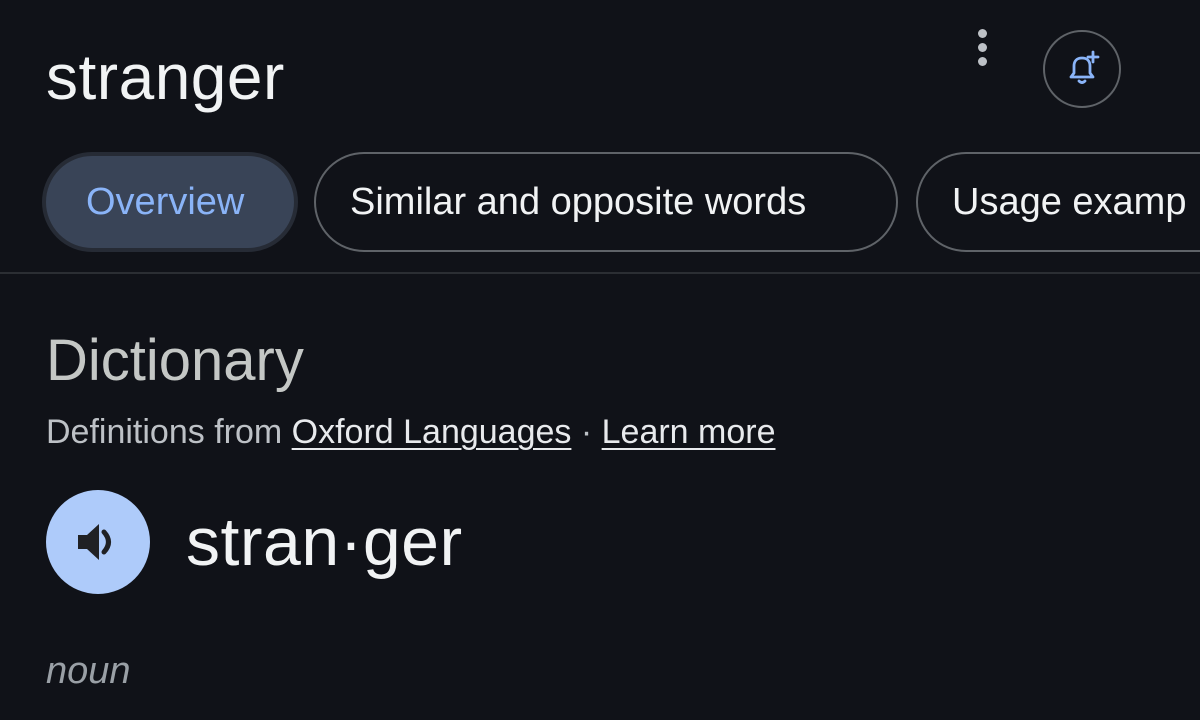 The height and width of the screenshot is (720, 1200). I want to click on tab-label: Overview, so click(165, 201).